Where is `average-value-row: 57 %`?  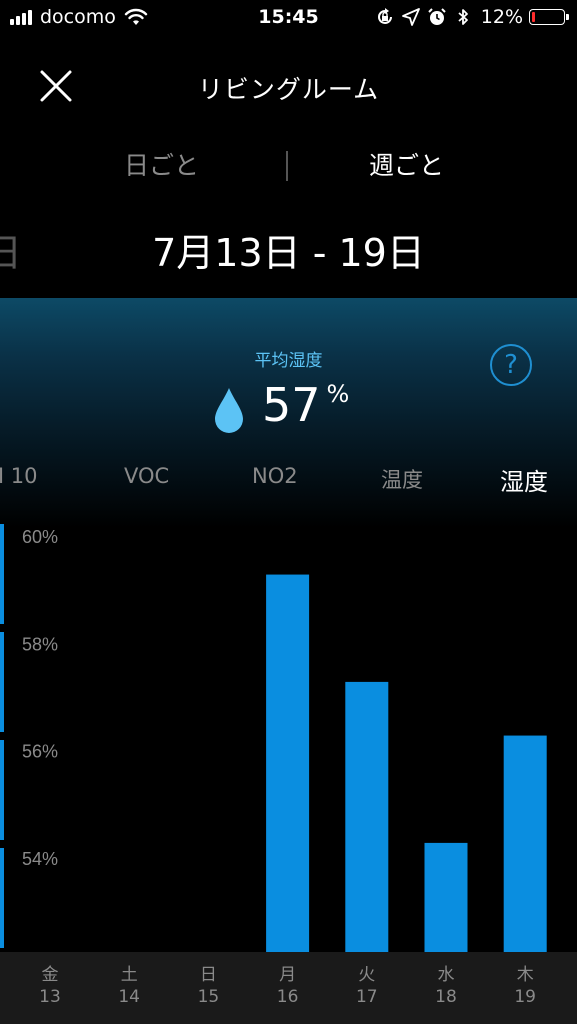
average-value-row: 57 % is located at coordinates (280, 406).